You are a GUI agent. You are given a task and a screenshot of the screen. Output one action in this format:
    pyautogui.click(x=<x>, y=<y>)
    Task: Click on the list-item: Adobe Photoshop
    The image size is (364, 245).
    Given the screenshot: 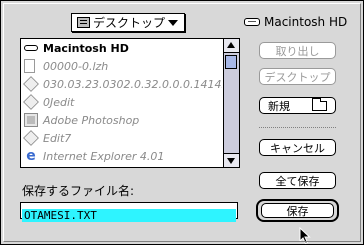 What is the action you would take?
    pyautogui.click(x=121, y=120)
    